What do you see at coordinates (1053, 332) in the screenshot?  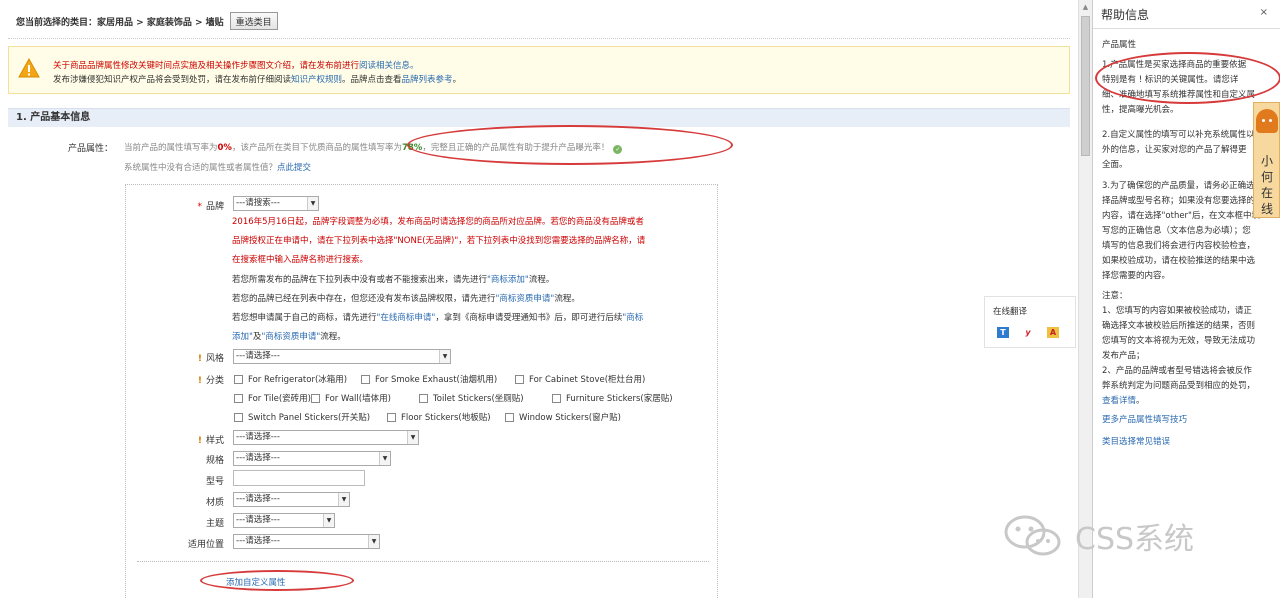 I see `dictionary-icon: A` at bounding box center [1053, 332].